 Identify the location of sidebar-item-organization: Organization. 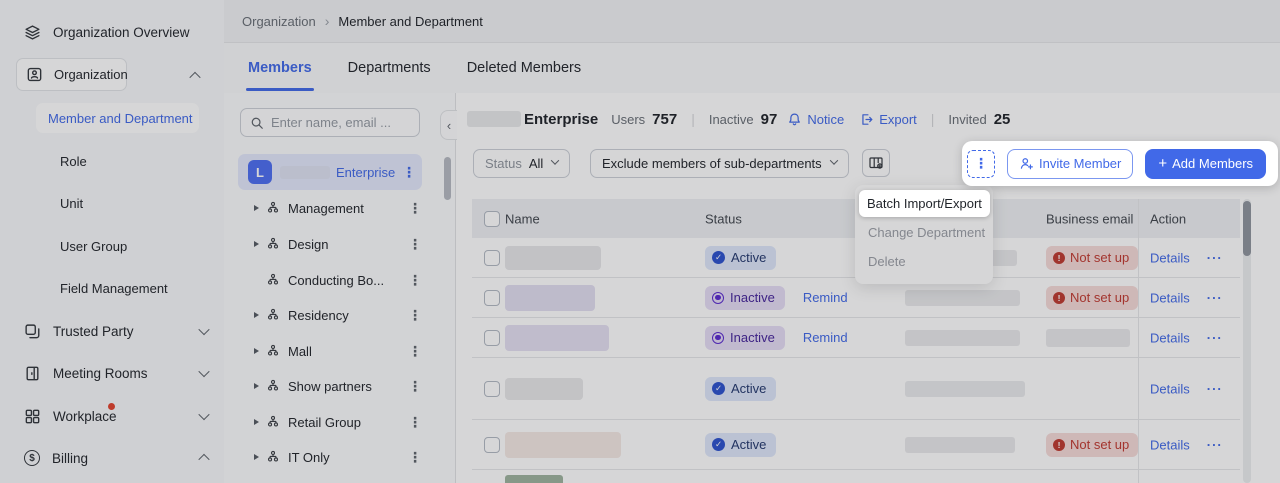
(72, 74).